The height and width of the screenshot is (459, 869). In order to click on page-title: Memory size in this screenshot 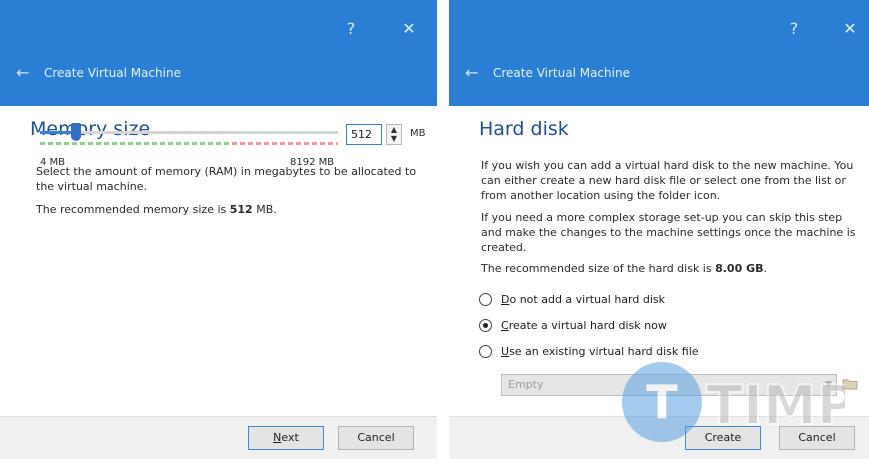, I will do `click(90, 129)`.